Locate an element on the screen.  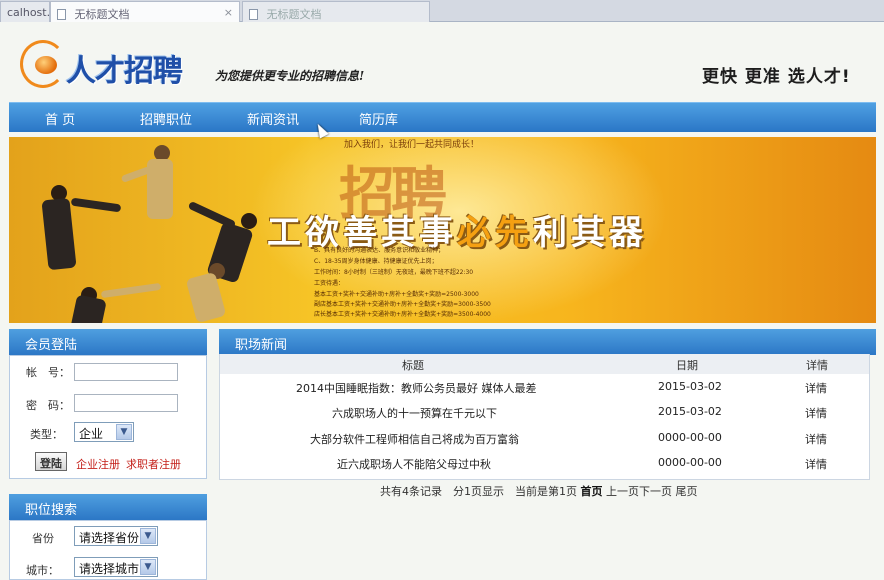
type-select-value: 企业 is located at coordinates (91, 434).